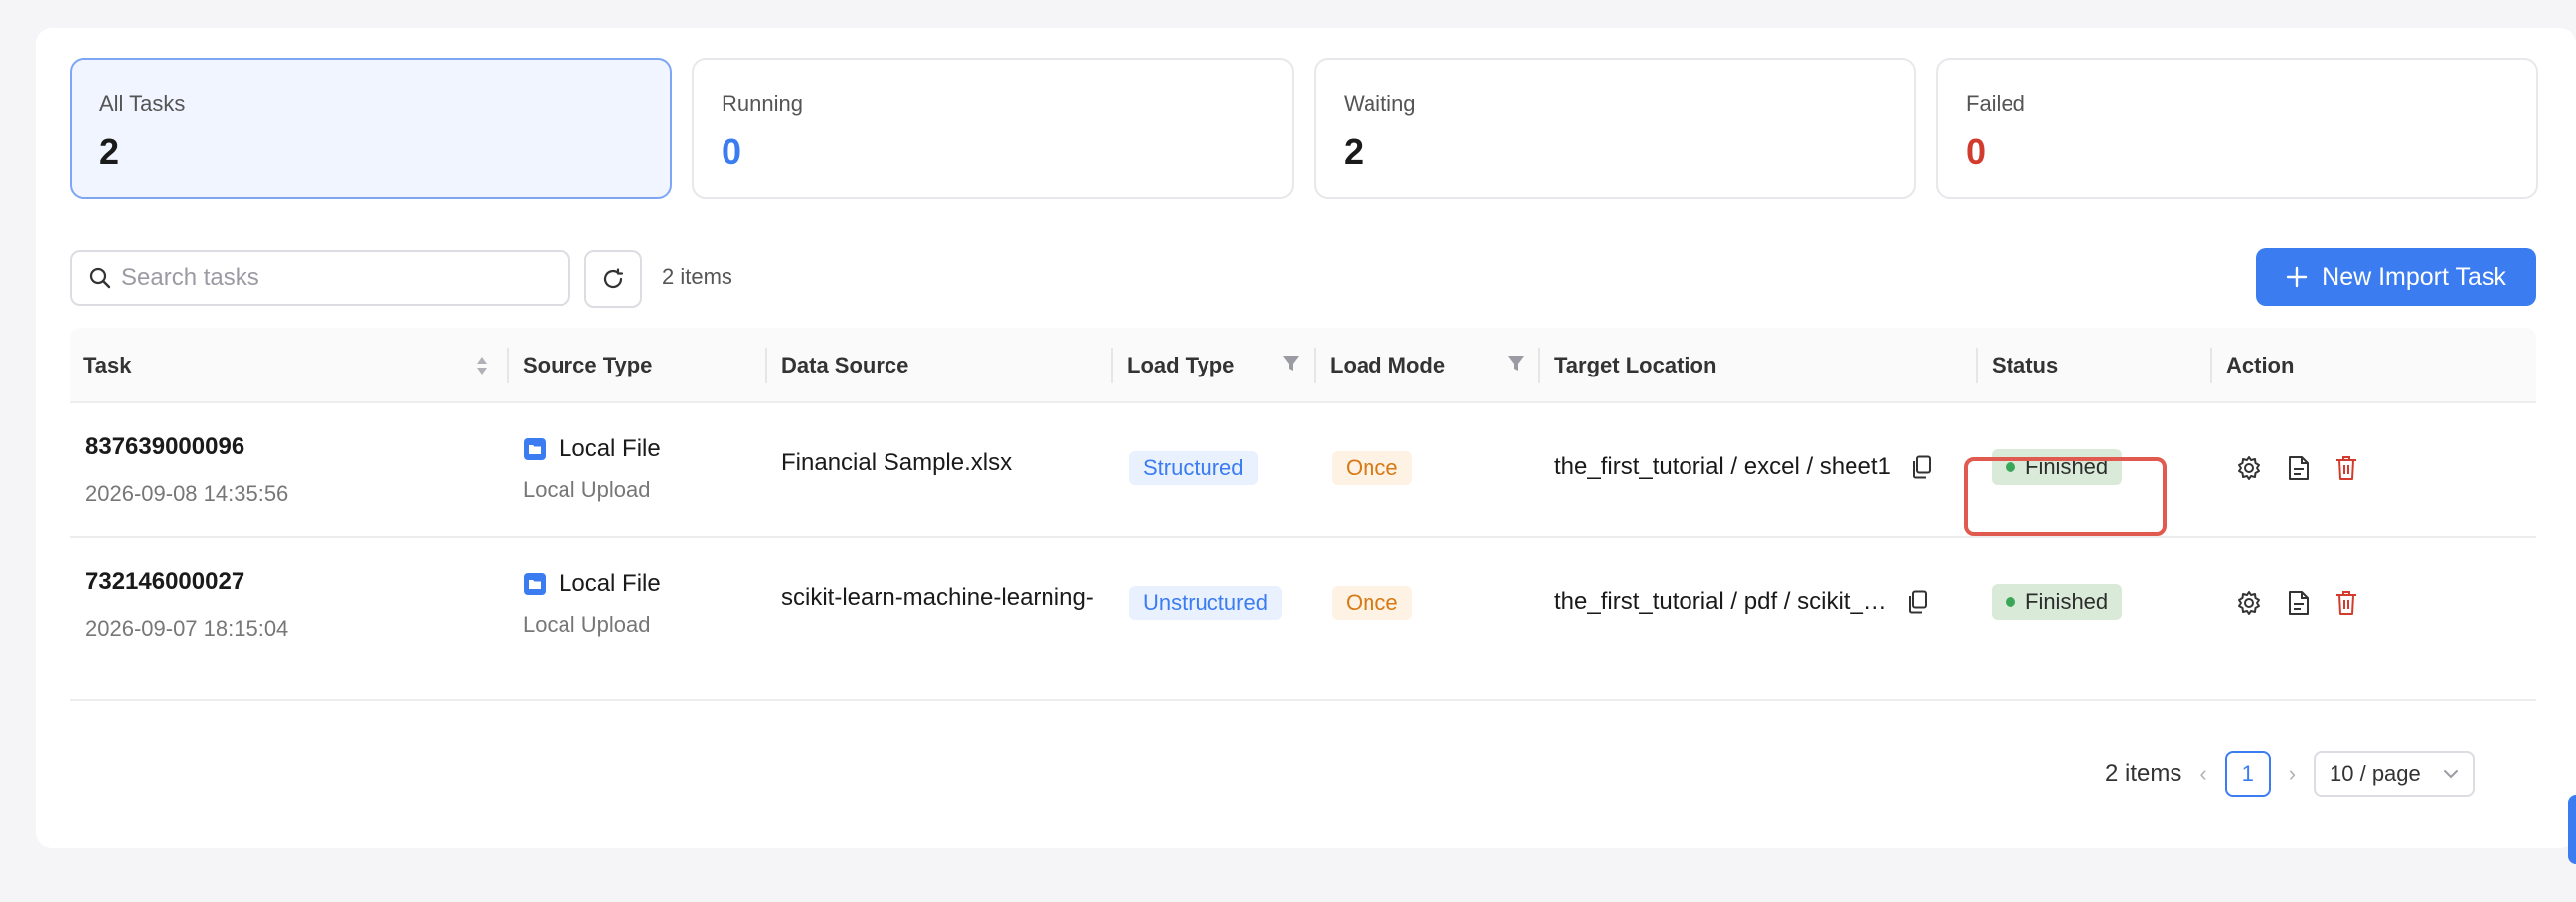 Image resolution: width=2576 pixels, height=902 pixels. Describe the element at coordinates (1205, 603) in the screenshot. I see `load-type-tag: Unstructured` at that location.